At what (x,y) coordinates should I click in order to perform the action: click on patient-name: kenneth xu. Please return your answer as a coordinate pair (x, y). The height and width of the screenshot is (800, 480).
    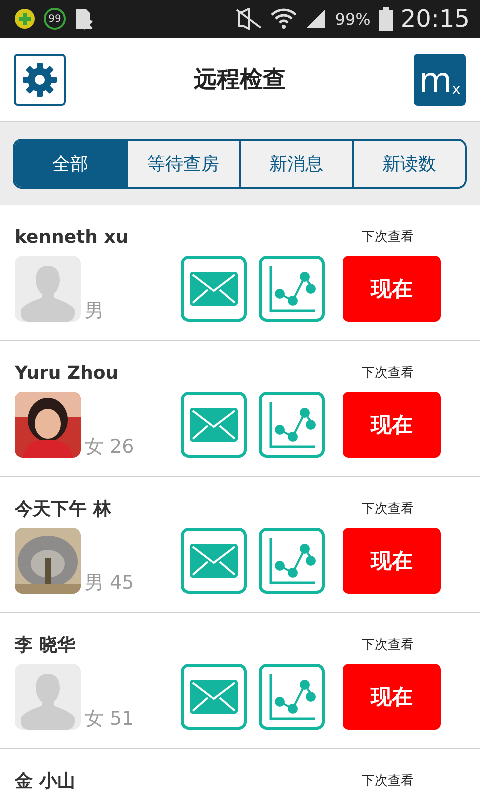
    Looking at the image, I should click on (72, 237).